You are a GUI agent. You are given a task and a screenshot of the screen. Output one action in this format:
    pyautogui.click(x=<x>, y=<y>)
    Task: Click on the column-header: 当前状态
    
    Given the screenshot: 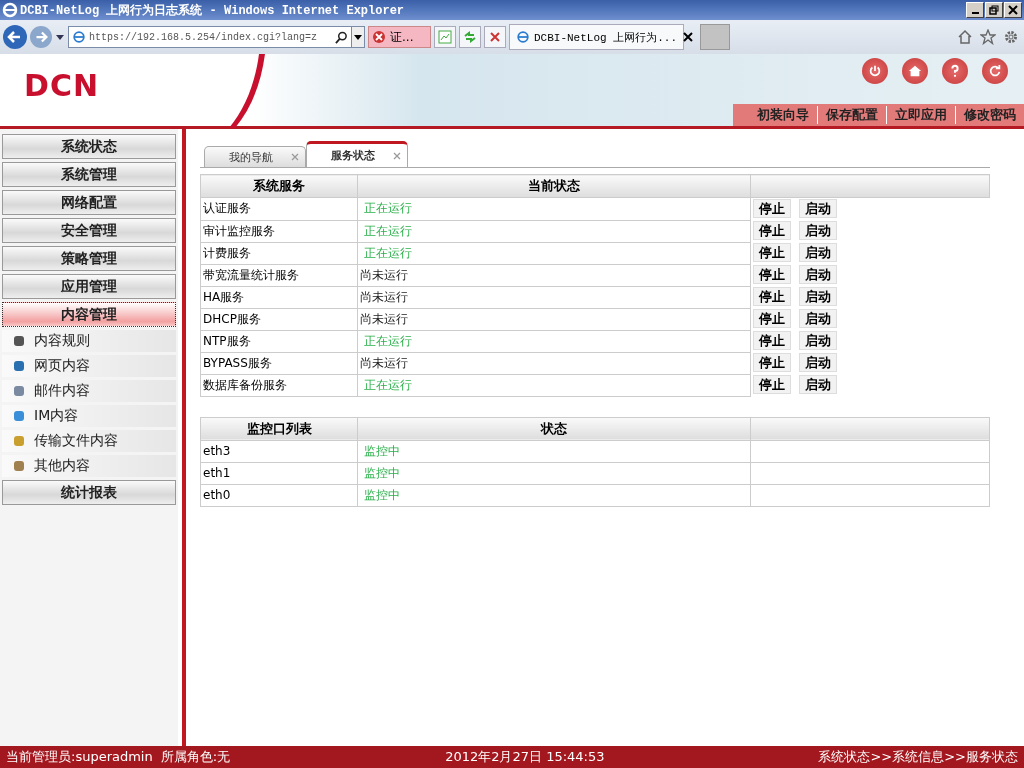 What is the action you would take?
    pyautogui.click(x=554, y=186)
    